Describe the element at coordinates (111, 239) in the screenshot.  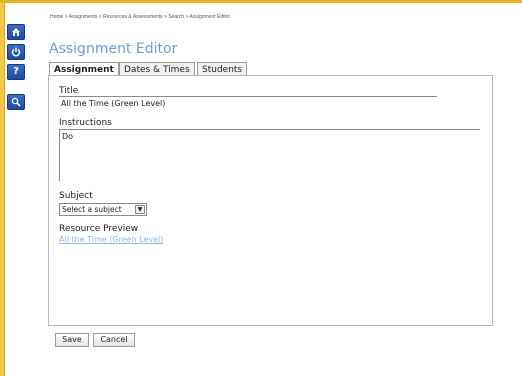
I see `resource-preview-link: All the Time (Green Level)` at that location.